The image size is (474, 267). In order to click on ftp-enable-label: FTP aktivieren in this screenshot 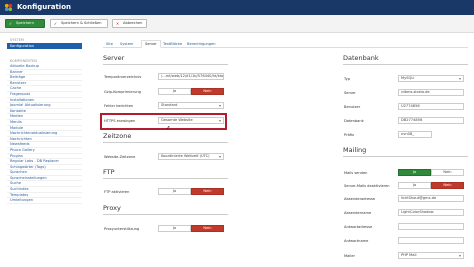, I will do `click(117, 192)`.